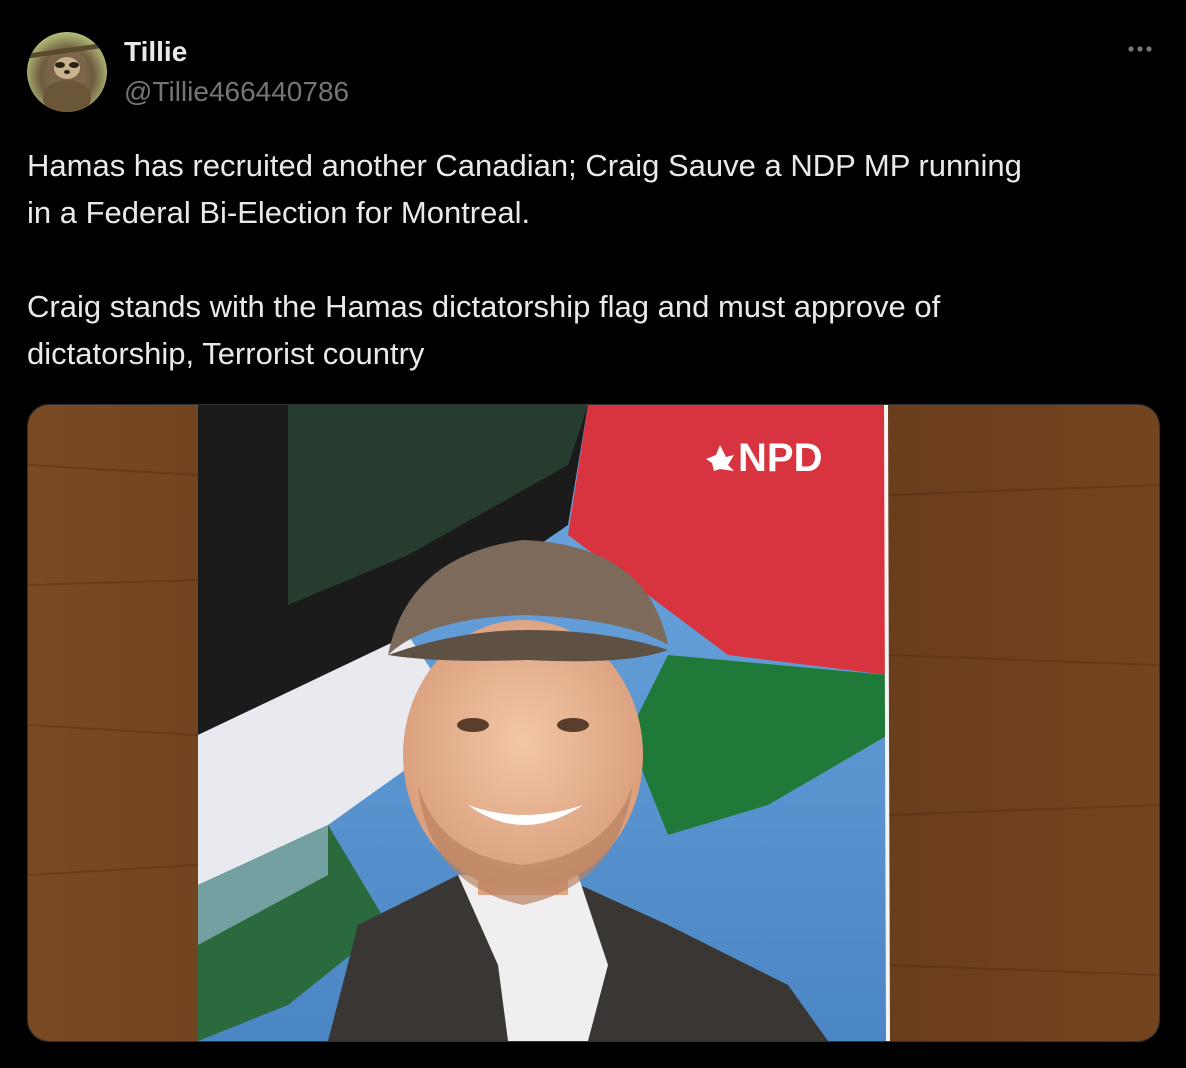 This screenshot has height=1068, width=1186. Describe the element at coordinates (155, 52) in the screenshot. I see `author-name: Tillie` at that location.